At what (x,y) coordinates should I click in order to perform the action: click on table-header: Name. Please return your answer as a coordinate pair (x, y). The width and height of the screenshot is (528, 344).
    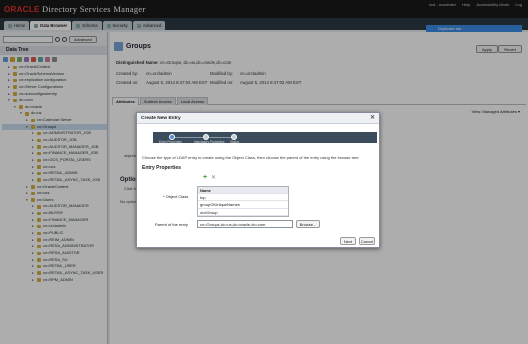
    Looking at the image, I should click on (243, 191).